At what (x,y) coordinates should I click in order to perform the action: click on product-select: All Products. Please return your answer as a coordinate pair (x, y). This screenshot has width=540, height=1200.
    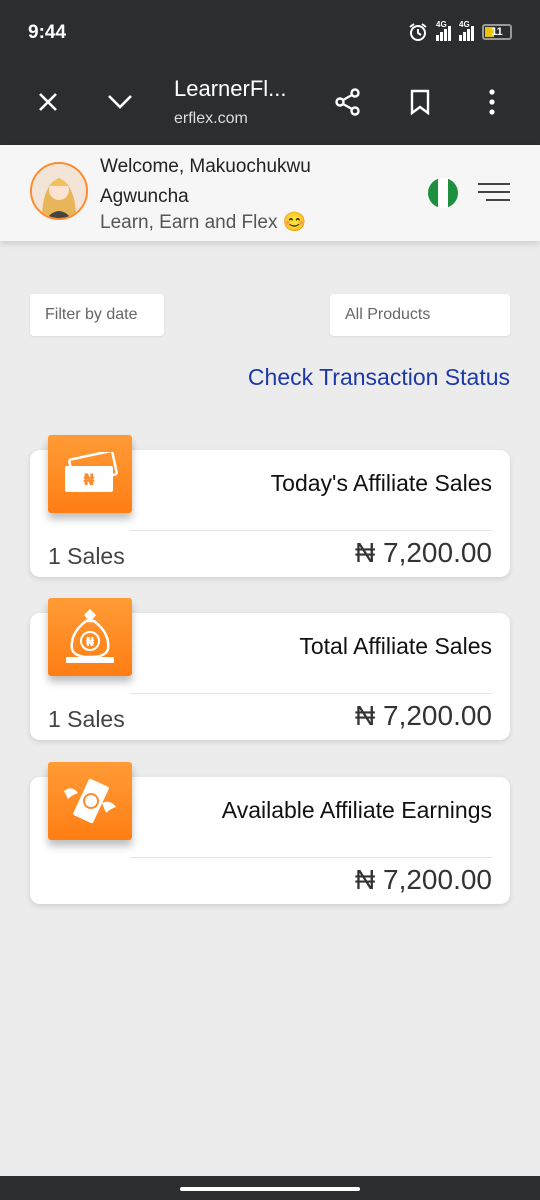
    Looking at the image, I should click on (420, 315).